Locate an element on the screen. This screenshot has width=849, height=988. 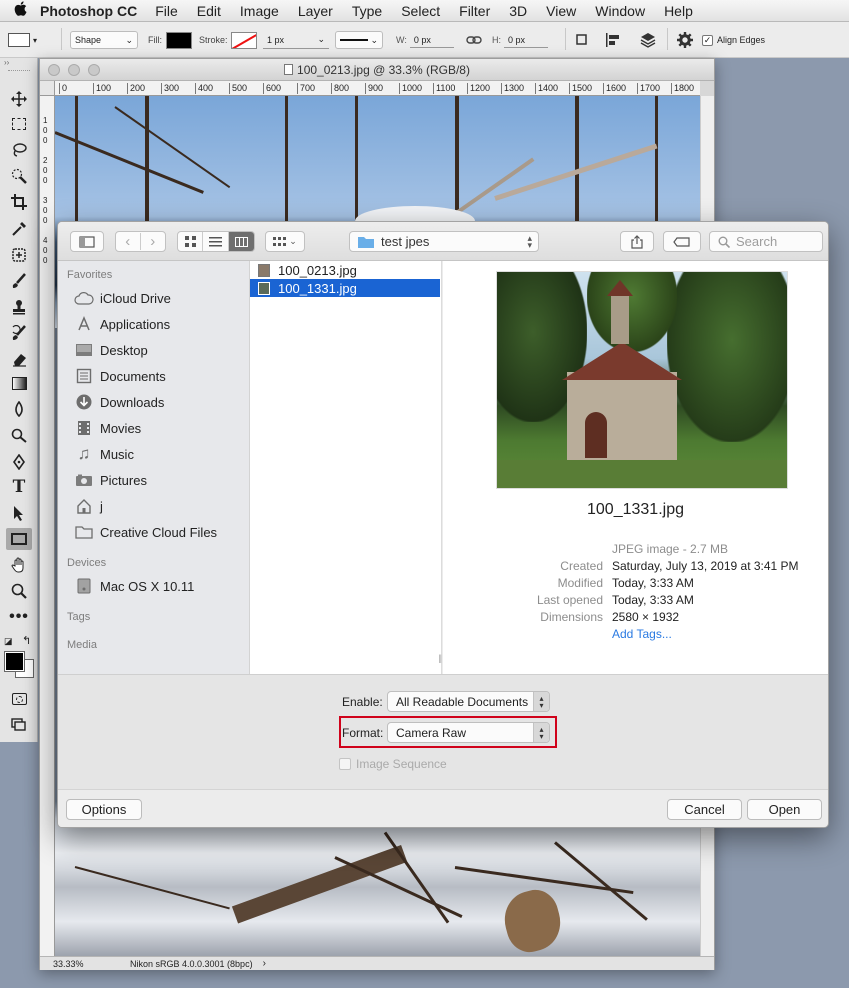
sidebar-item-creative-cloud-files: Creative Cloud Files is located at coordinates (145, 532).